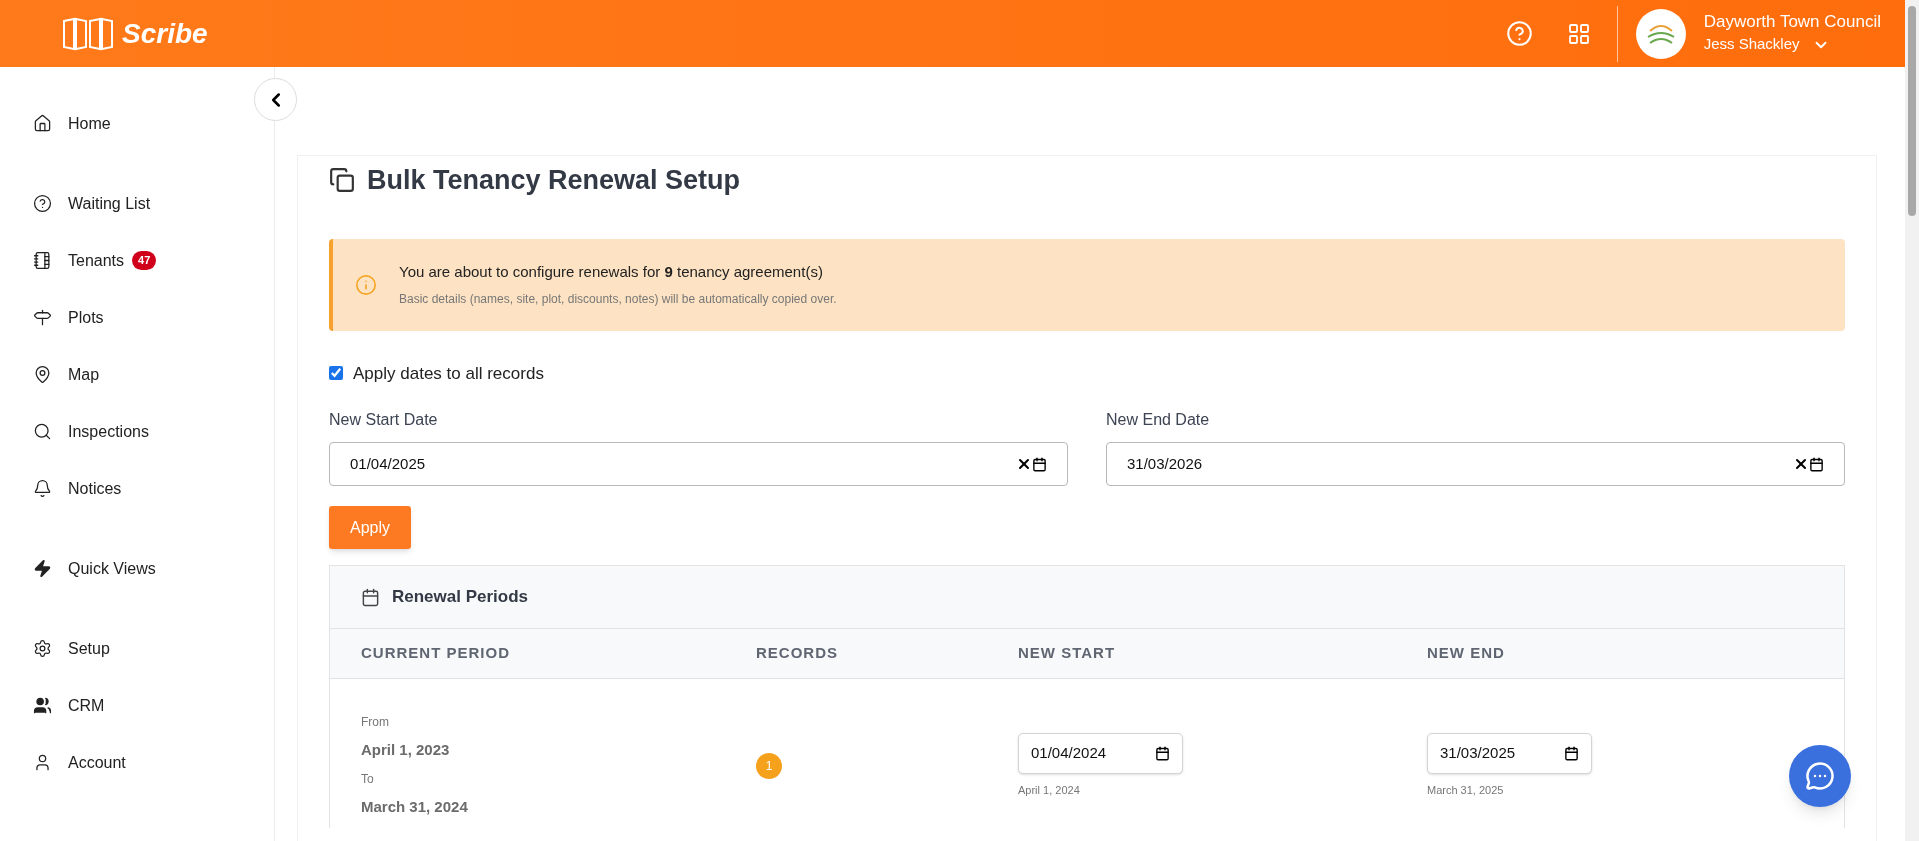  I want to click on organisation-name: Dayworth Town Council, so click(1792, 22).